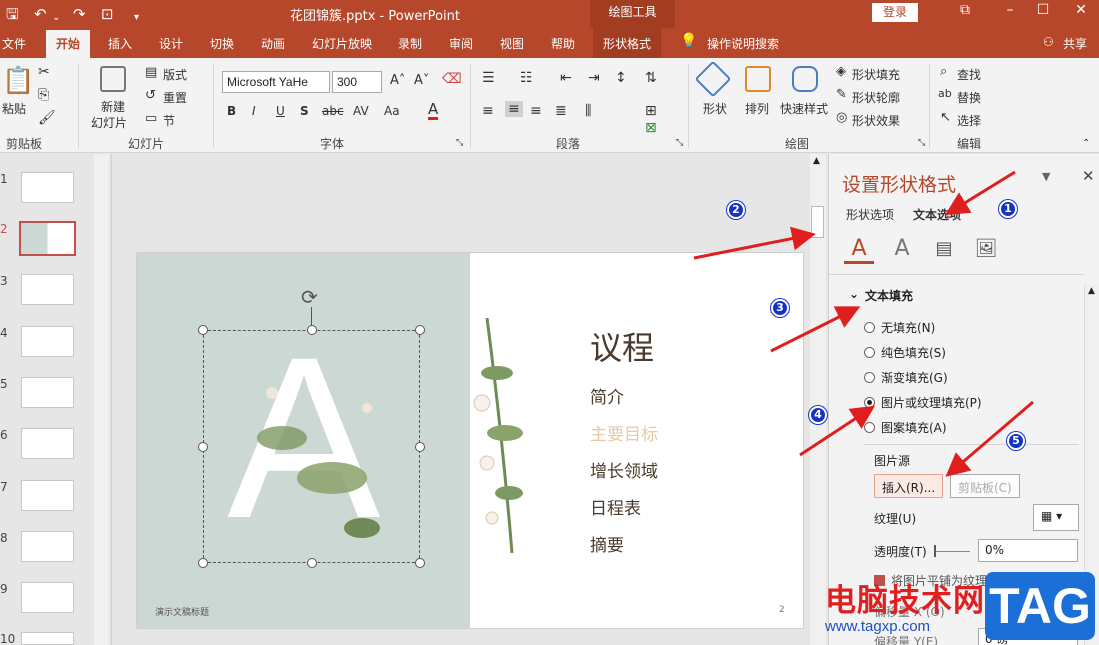 This screenshot has height=645, width=1099. What do you see at coordinates (433, 111) in the screenshot?
I see `font-color-icon: A` at bounding box center [433, 111].